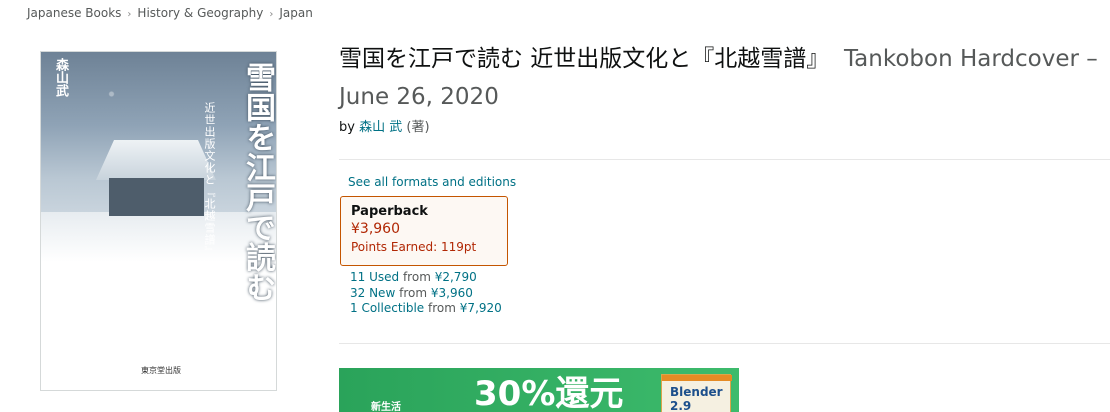 The height and width of the screenshot is (412, 1110). Describe the element at coordinates (161, 370) in the screenshot. I see `cover-publisher-text: 東京堂出版` at that location.